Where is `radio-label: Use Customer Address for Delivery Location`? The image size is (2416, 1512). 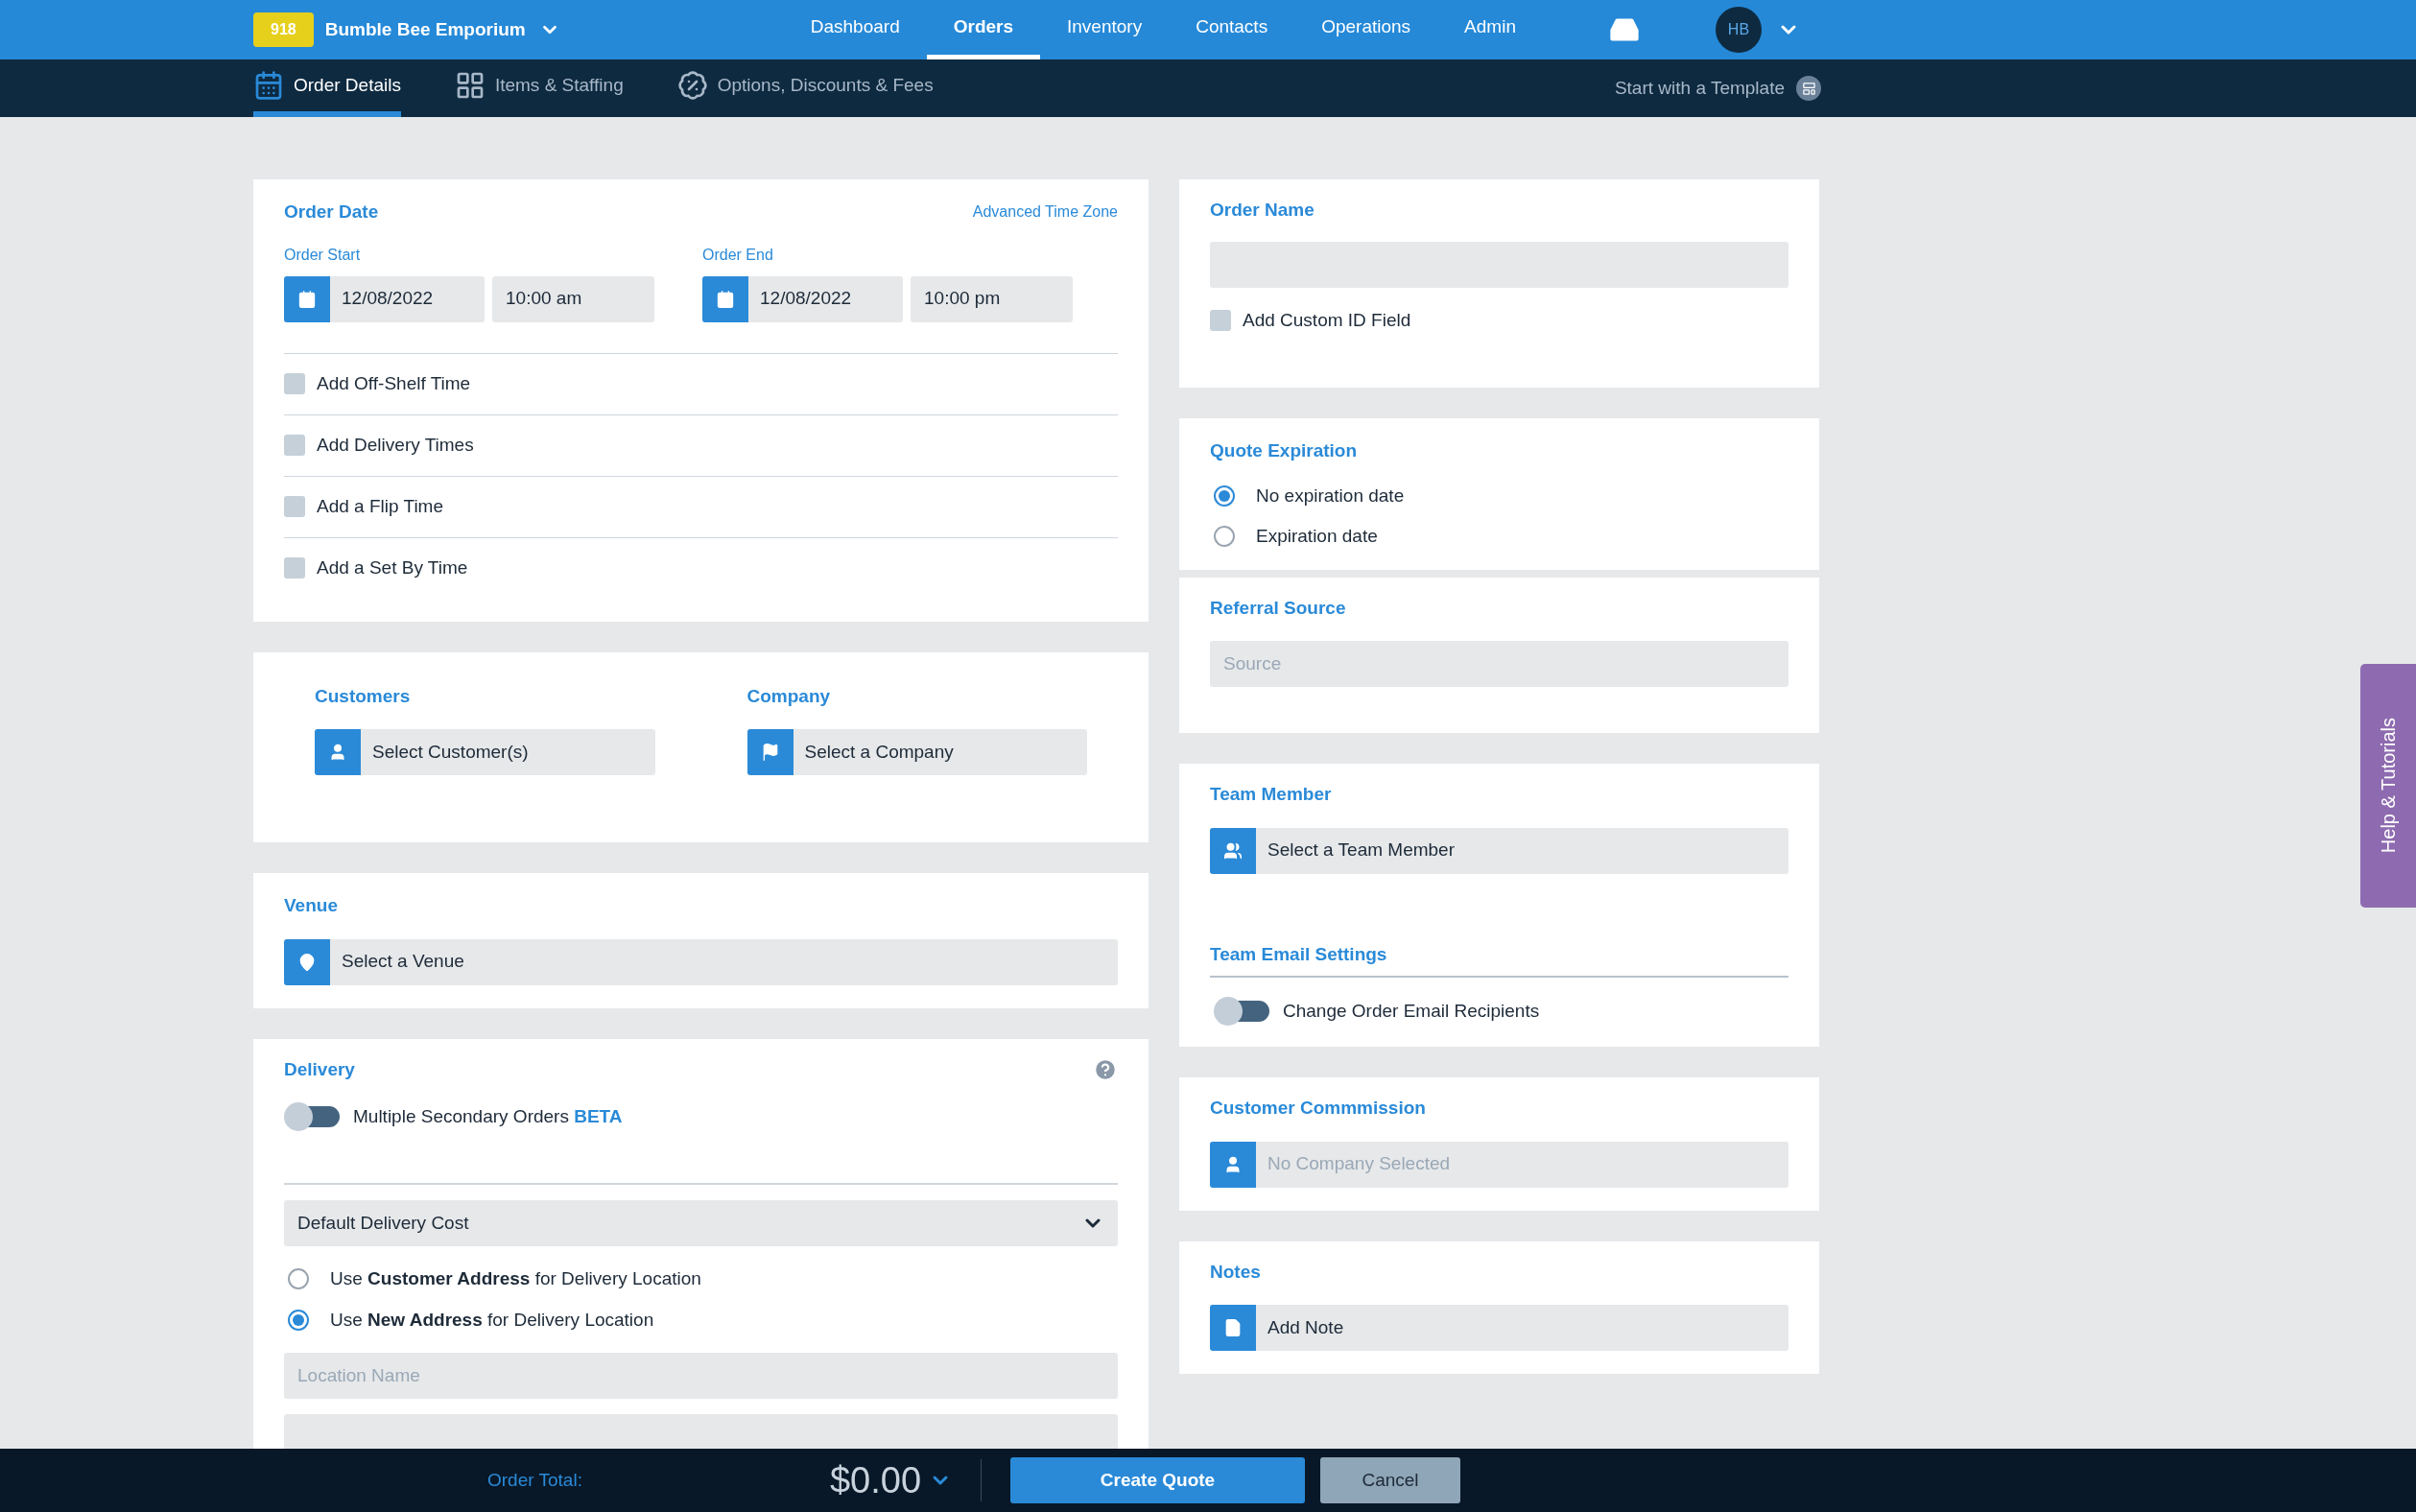
radio-label: Use Customer Address for Delivery Location is located at coordinates (515, 1278).